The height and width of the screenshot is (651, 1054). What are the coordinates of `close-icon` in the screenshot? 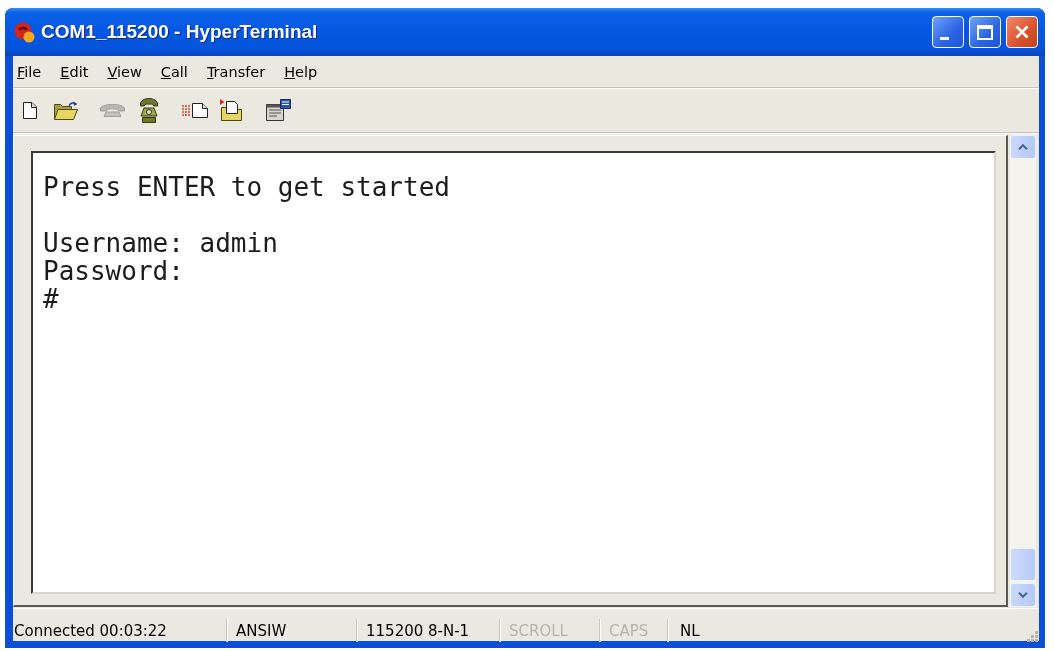 It's located at (1022, 32).